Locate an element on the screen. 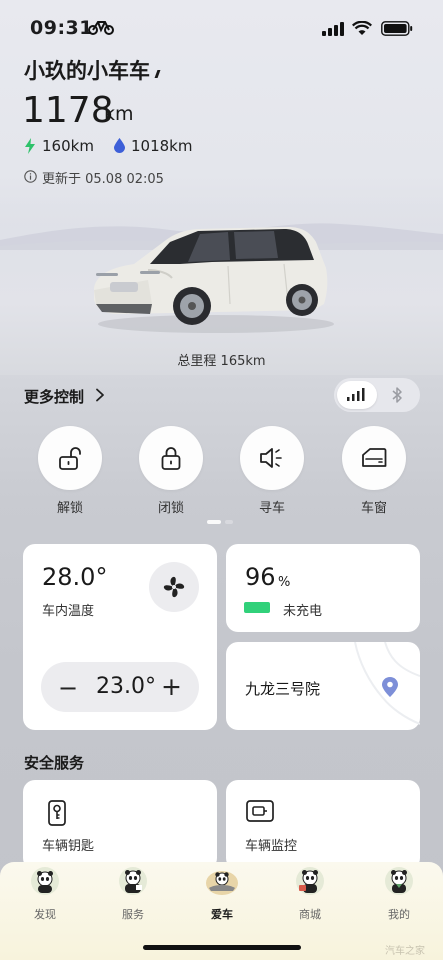 Image resolution: width=443 pixels, height=960 pixels. fan-icon is located at coordinates (174, 587).